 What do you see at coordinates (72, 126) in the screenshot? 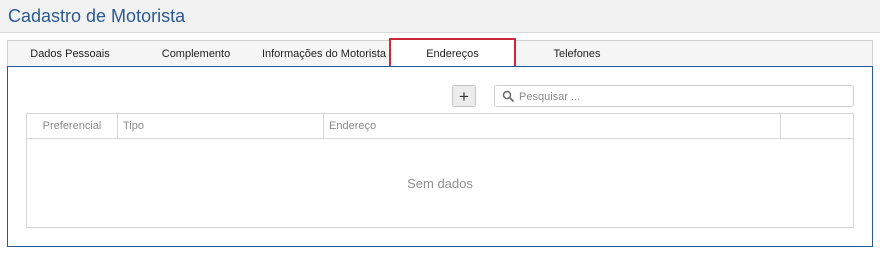
I see `column-header-preferencial: Preferencial` at bounding box center [72, 126].